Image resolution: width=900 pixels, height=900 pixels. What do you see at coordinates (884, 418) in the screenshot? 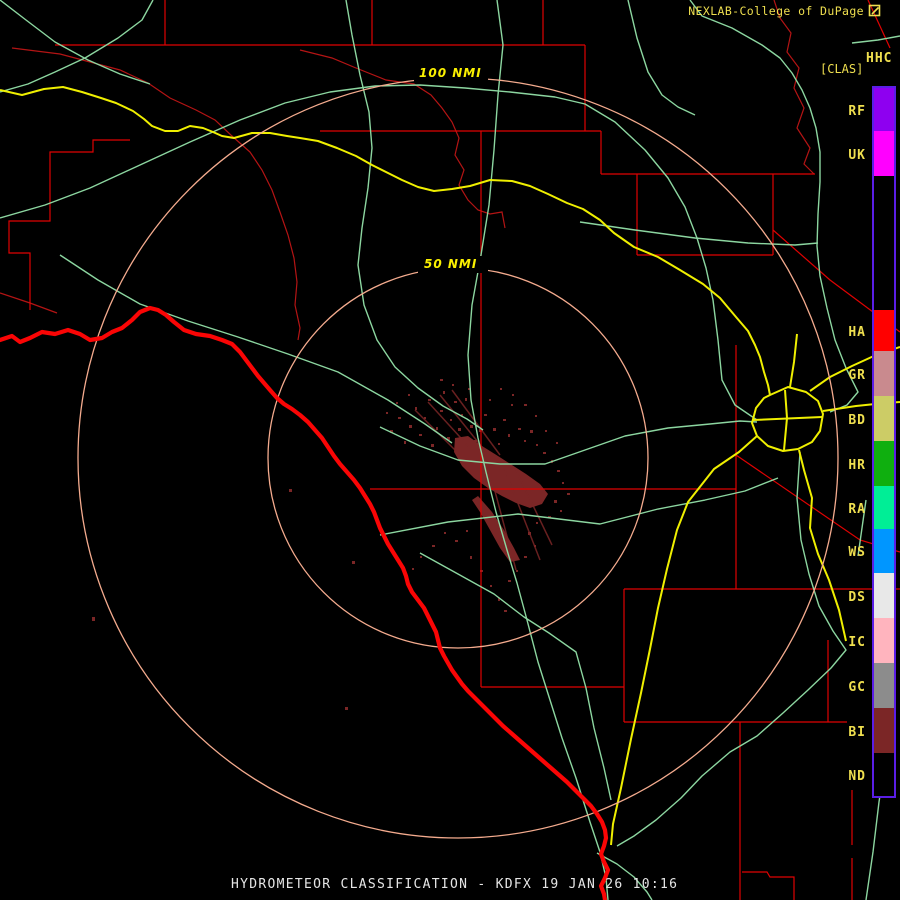
I see `legend-segment-BD` at bounding box center [884, 418].